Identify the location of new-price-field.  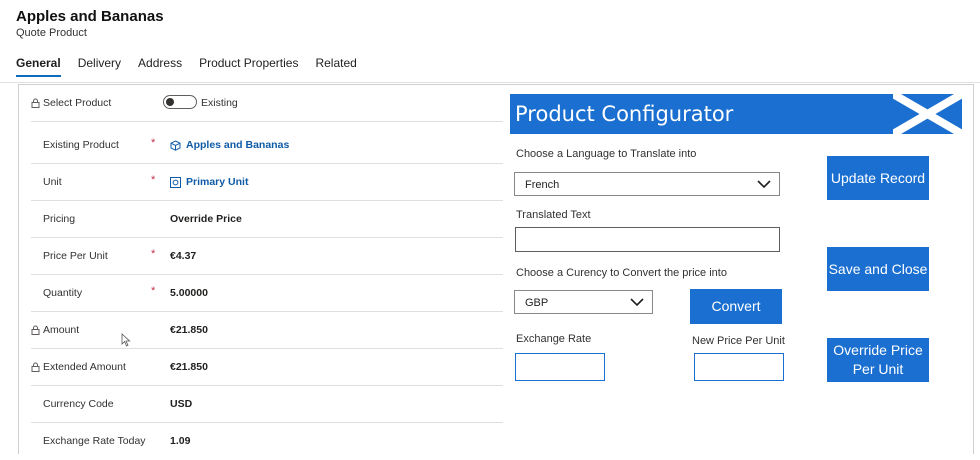
(739, 367).